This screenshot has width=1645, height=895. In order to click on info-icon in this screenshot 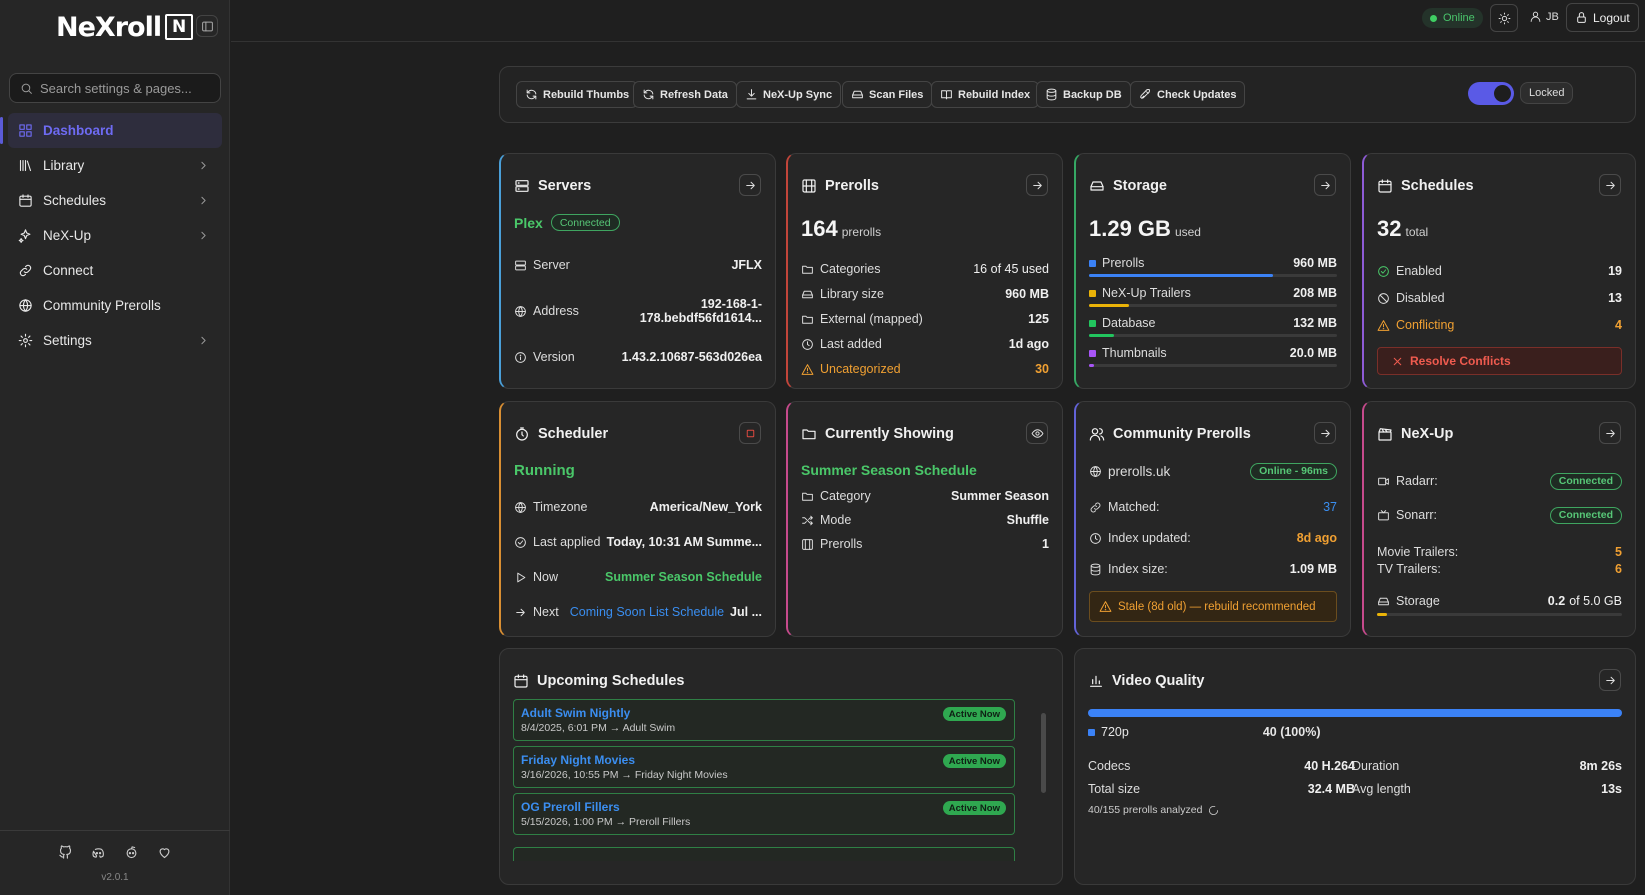, I will do `click(520, 357)`.